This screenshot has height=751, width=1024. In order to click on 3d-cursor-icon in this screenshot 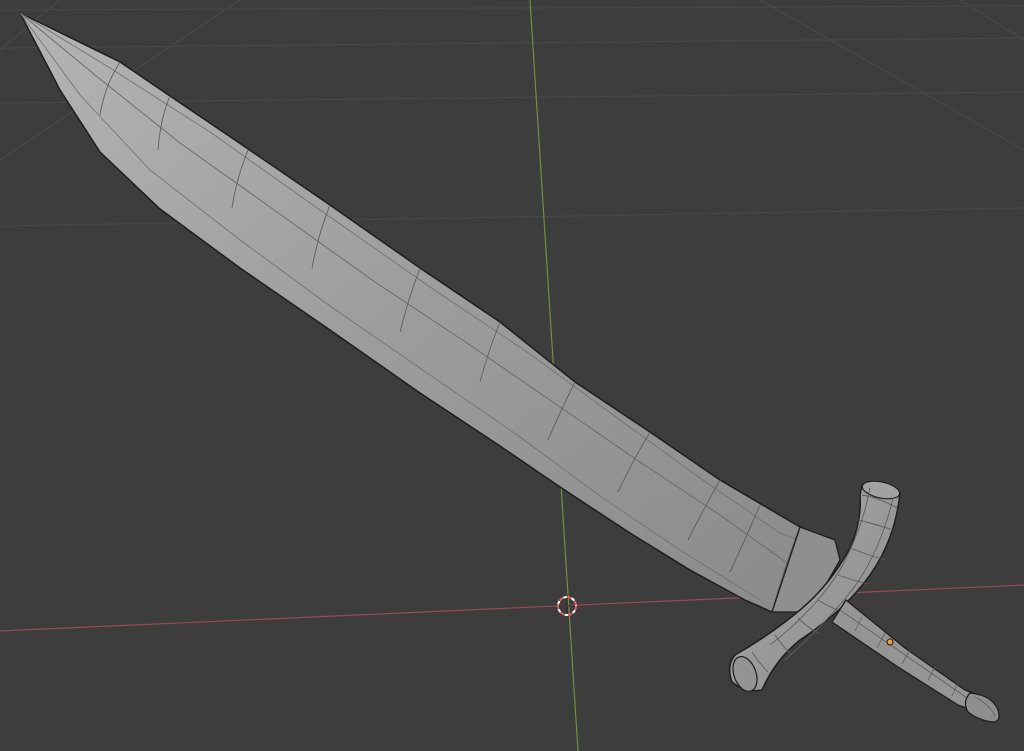, I will do `click(567, 606)`.